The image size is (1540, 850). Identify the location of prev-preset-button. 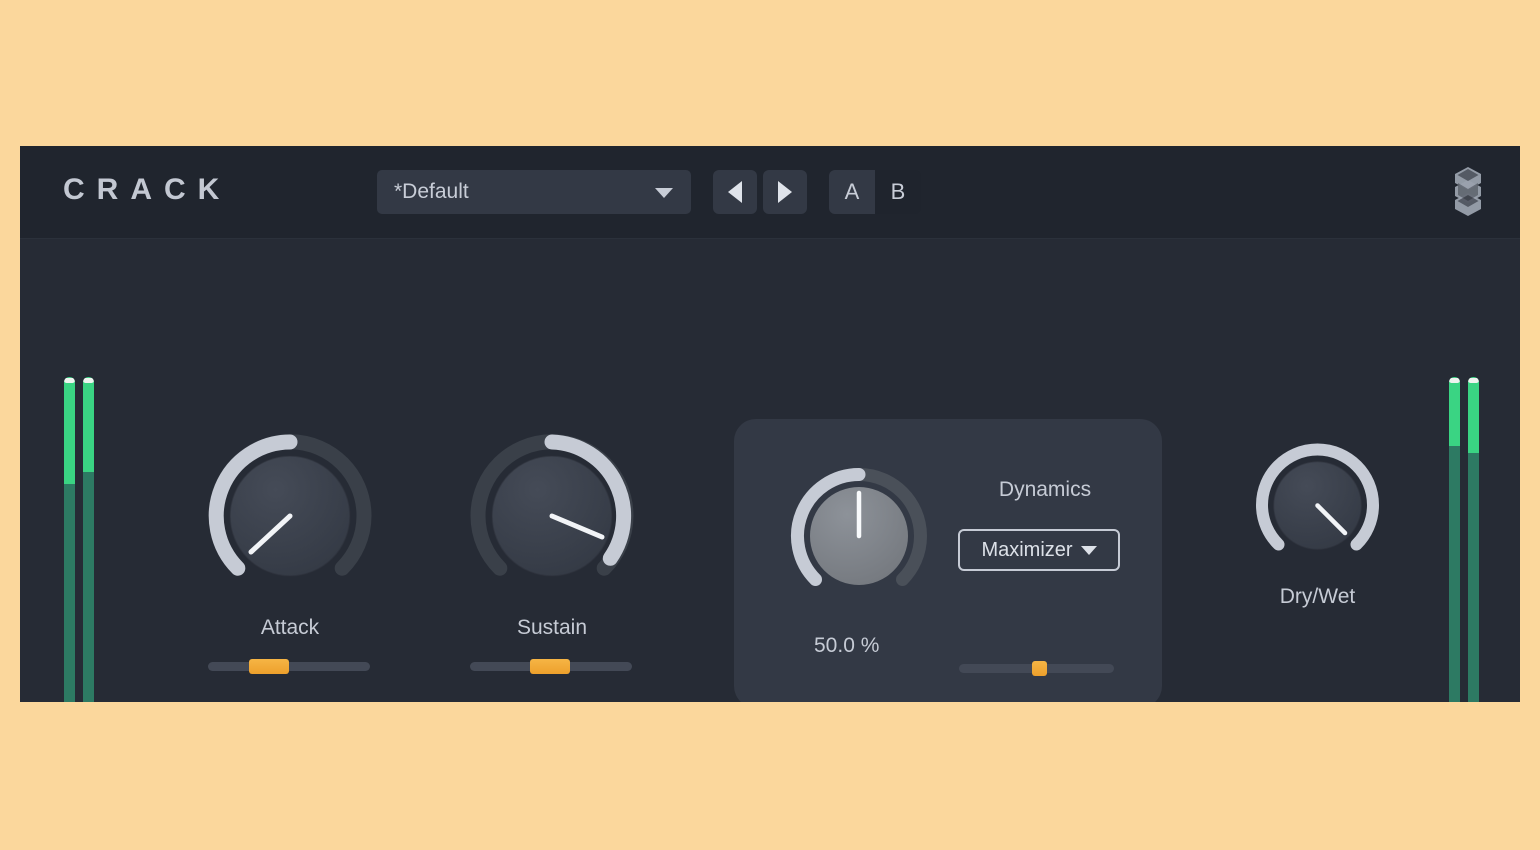
(735, 192).